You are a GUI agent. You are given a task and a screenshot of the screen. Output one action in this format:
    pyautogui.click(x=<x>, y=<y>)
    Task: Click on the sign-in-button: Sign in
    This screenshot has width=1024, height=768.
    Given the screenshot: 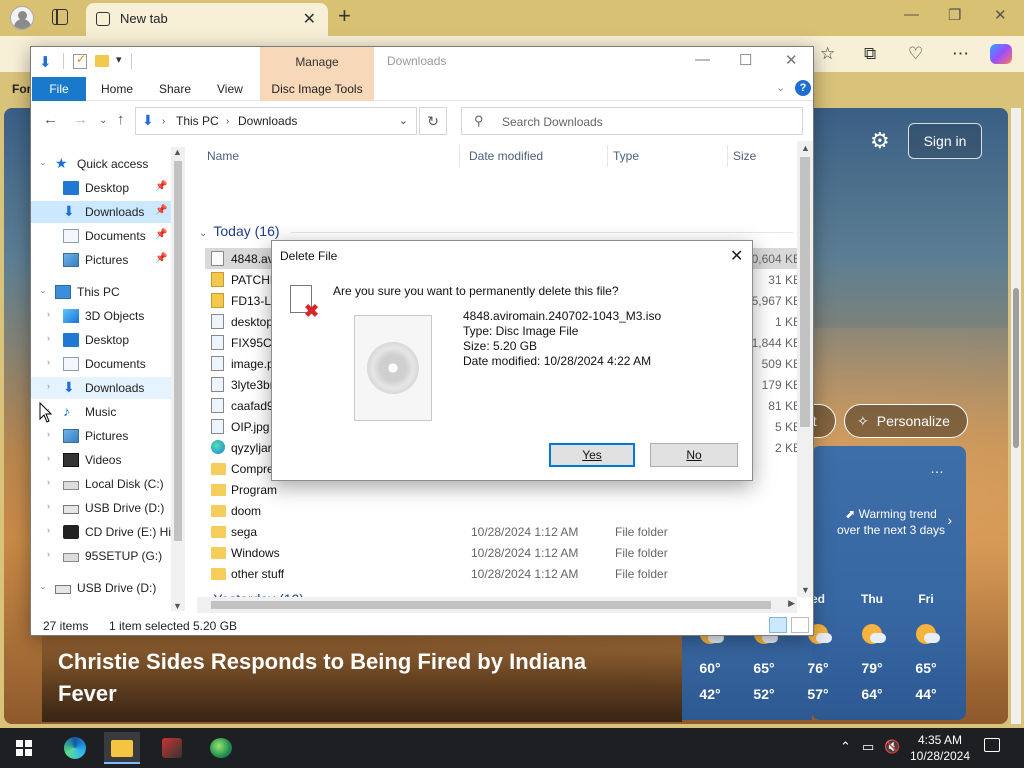 What is the action you would take?
    pyautogui.click(x=945, y=141)
    